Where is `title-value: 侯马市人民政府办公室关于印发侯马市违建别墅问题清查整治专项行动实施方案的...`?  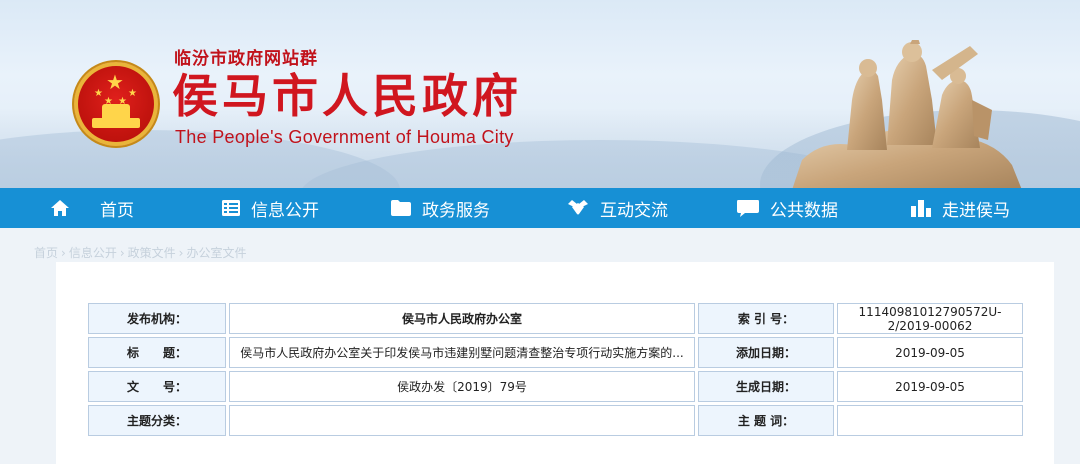 title-value: 侯马市人民政府办公室关于印发侯马市违建别墅问题清查整治专项行动实施方案的... is located at coordinates (462, 352).